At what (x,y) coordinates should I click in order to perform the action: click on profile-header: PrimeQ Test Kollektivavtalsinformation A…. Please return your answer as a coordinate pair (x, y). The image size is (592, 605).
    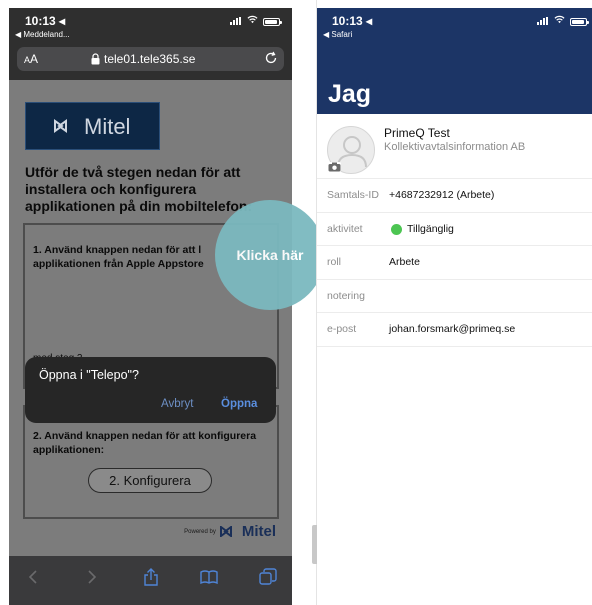
    Looking at the image, I should click on (454, 148).